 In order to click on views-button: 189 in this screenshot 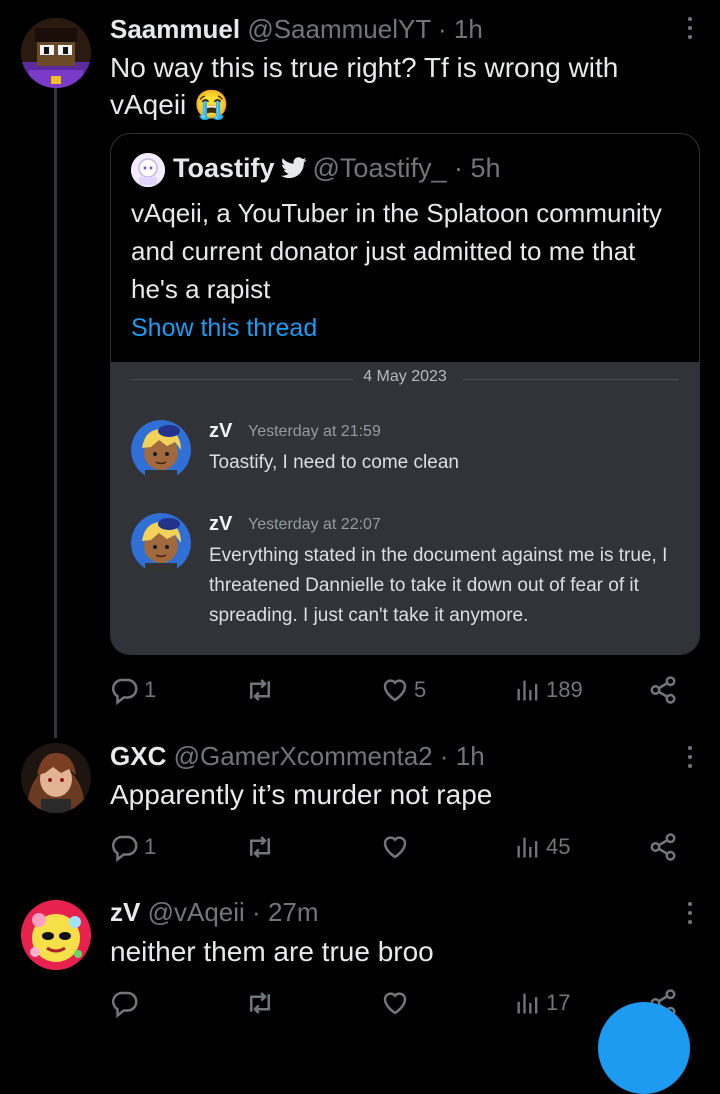, I will do `click(548, 690)`.